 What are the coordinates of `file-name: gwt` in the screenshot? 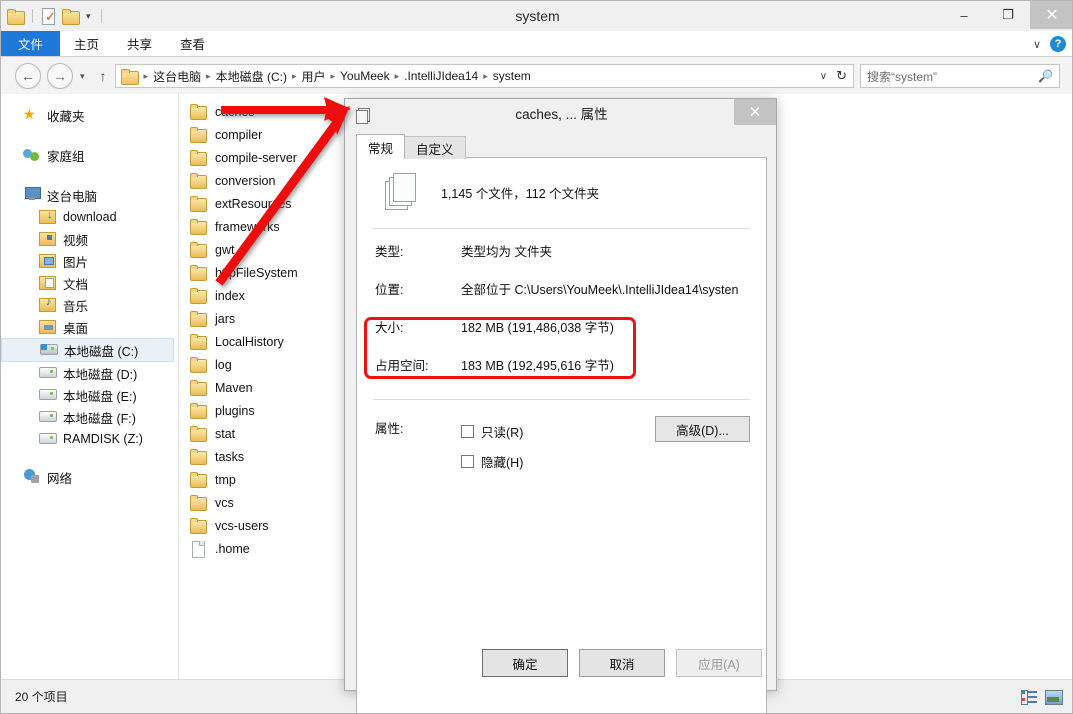 It's located at (225, 249).